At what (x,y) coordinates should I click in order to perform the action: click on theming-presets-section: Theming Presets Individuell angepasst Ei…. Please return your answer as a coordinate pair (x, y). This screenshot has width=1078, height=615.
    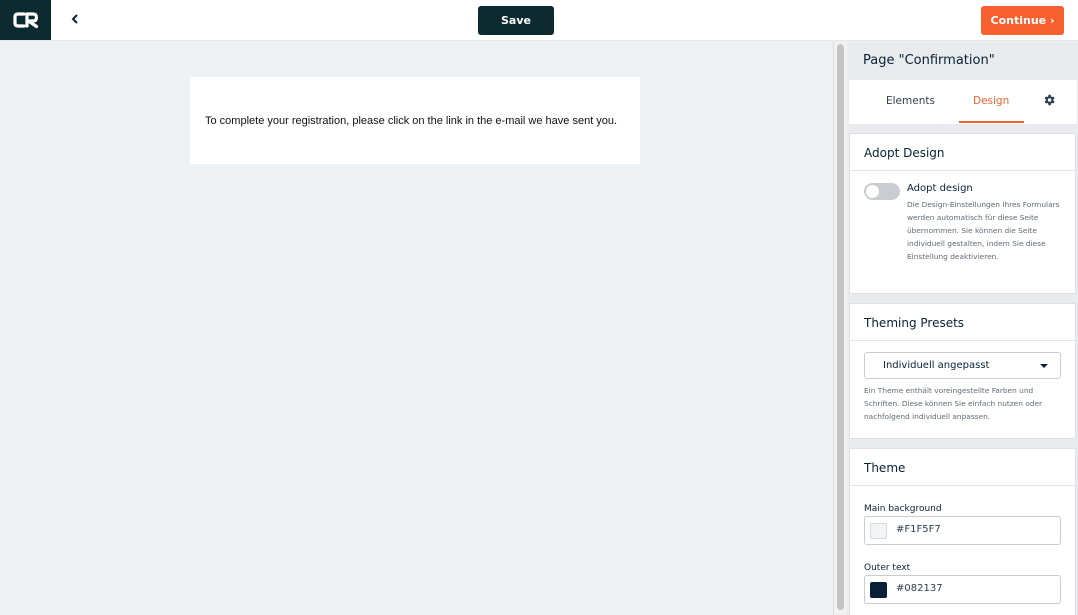
    Looking at the image, I should click on (962, 371).